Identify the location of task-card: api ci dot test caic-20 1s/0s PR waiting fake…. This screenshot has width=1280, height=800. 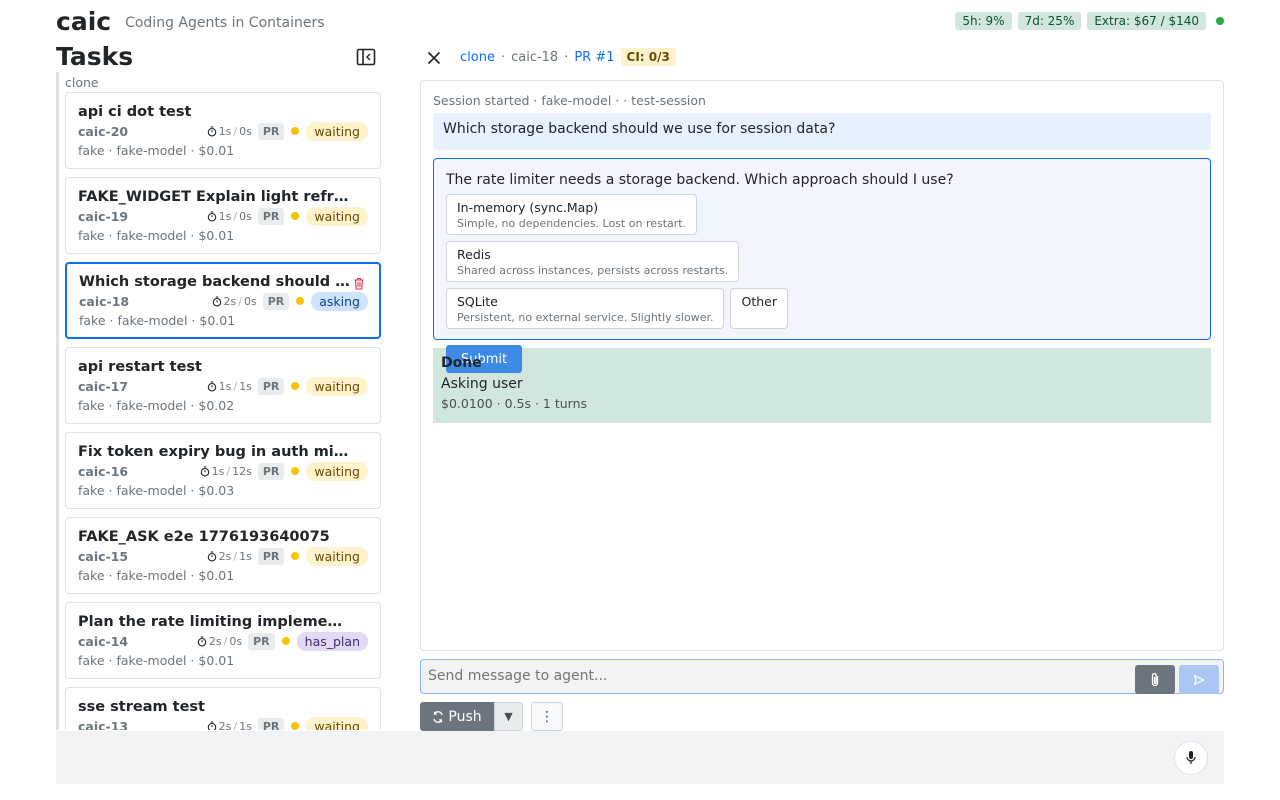
(223, 130).